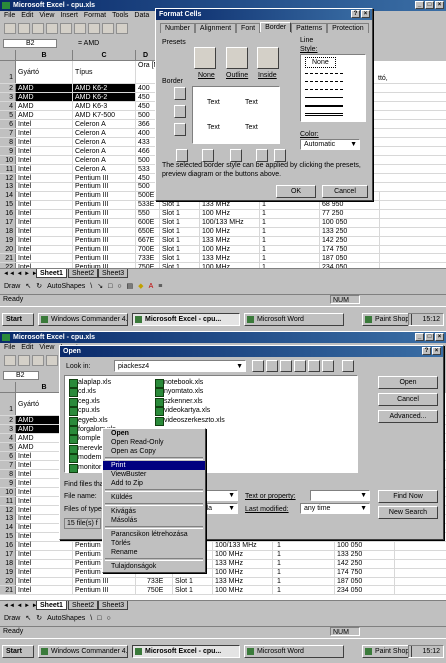 The height and width of the screenshot is (663, 446). What do you see at coordinates (104, 88) in the screenshot?
I see `cell-c: AMD K6-2` at bounding box center [104, 88].